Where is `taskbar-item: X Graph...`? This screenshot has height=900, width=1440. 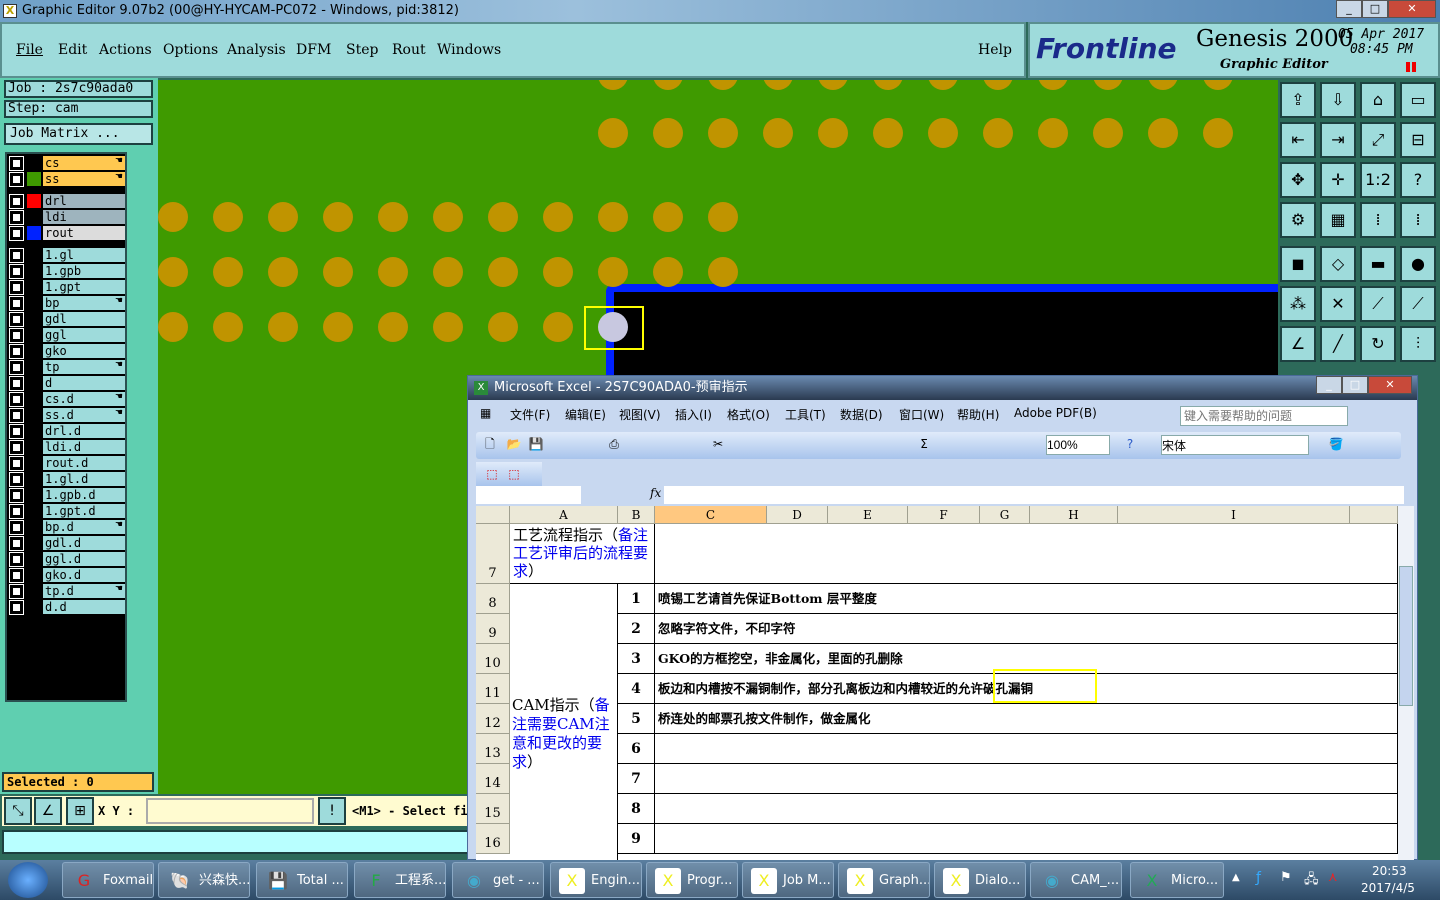
taskbar-item: X Graph... is located at coordinates (884, 880).